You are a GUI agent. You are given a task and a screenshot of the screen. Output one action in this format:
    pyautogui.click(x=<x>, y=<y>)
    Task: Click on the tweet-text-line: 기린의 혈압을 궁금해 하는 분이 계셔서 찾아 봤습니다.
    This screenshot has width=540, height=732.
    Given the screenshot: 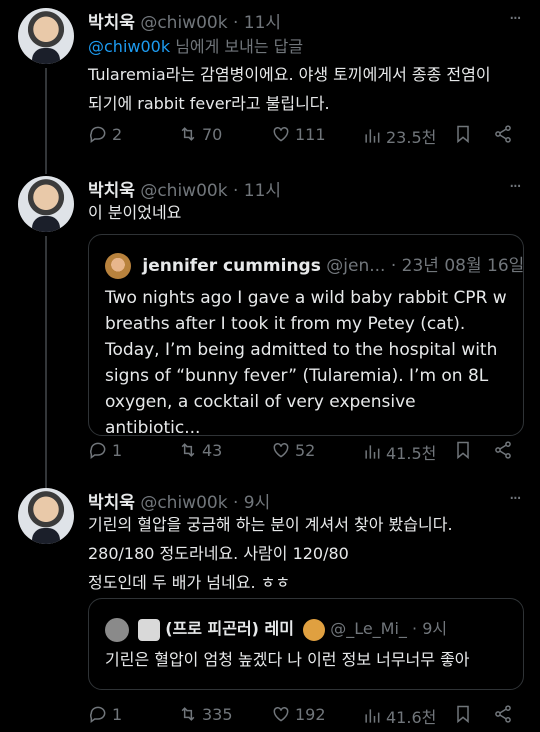 What is the action you would take?
    pyautogui.click(x=270, y=524)
    